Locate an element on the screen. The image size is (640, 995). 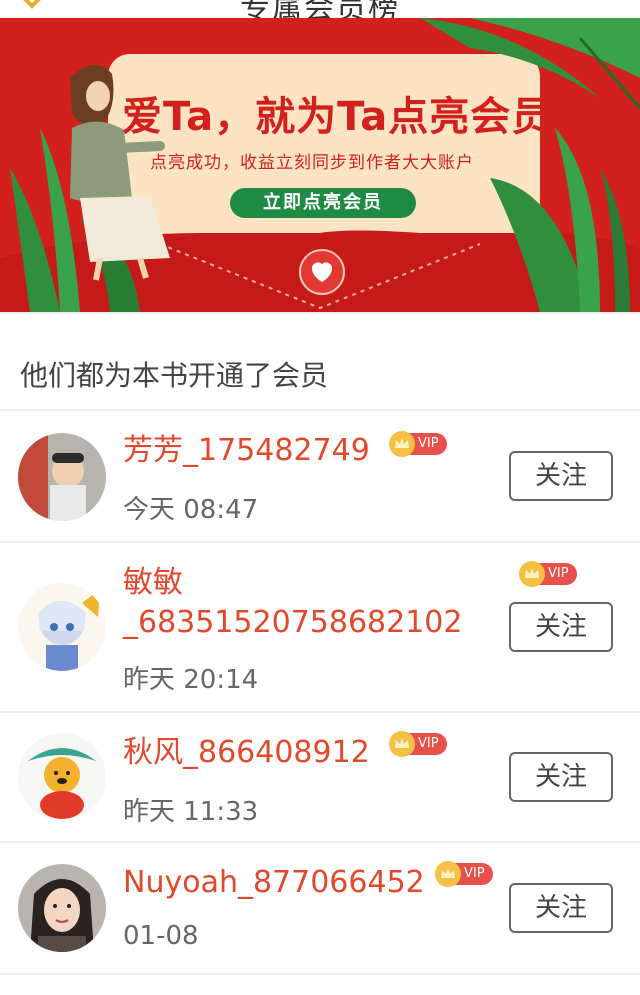
member-time: 今天 08:47 is located at coordinates (191, 510).